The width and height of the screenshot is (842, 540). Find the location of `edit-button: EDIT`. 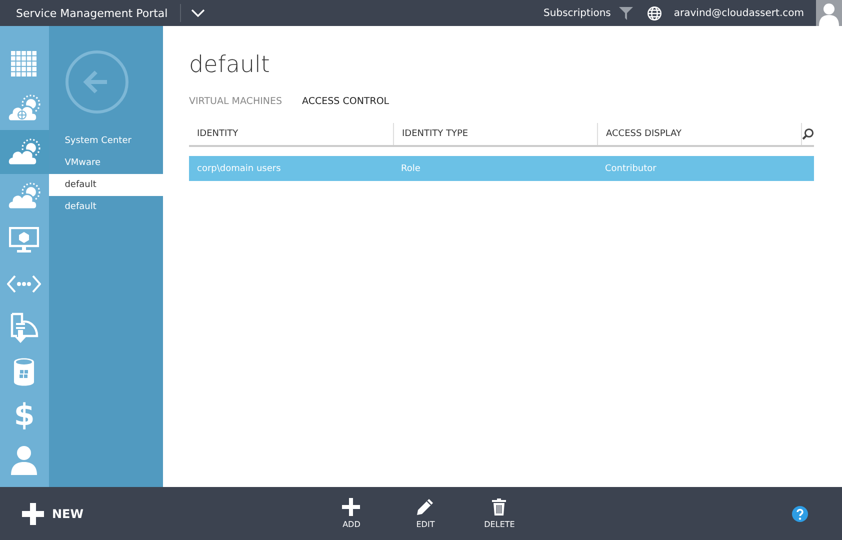

edit-button: EDIT is located at coordinates (425, 513).